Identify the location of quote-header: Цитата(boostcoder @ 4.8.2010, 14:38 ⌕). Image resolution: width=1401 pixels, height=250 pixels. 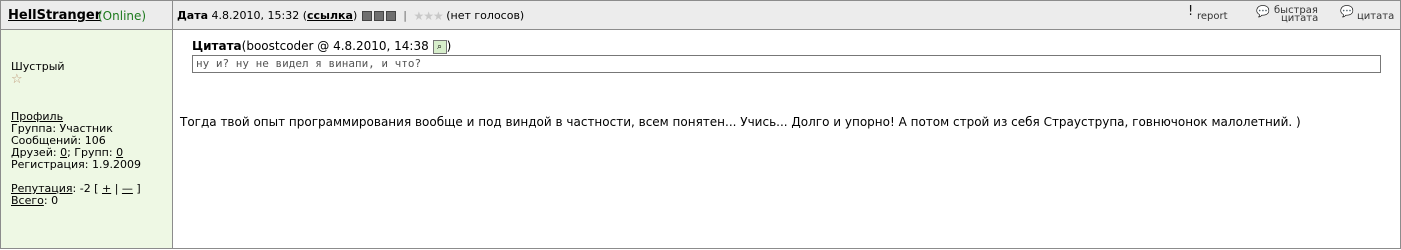
(322, 46).